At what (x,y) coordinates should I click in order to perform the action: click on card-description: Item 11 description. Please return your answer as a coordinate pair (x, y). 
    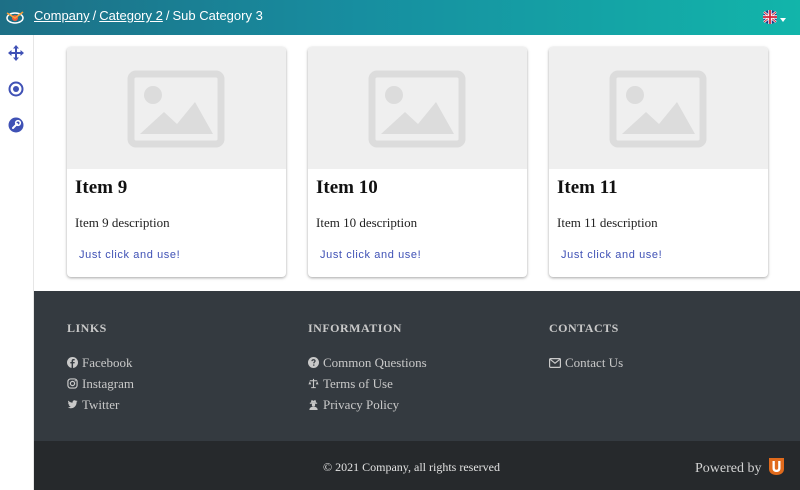
    Looking at the image, I should click on (607, 222).